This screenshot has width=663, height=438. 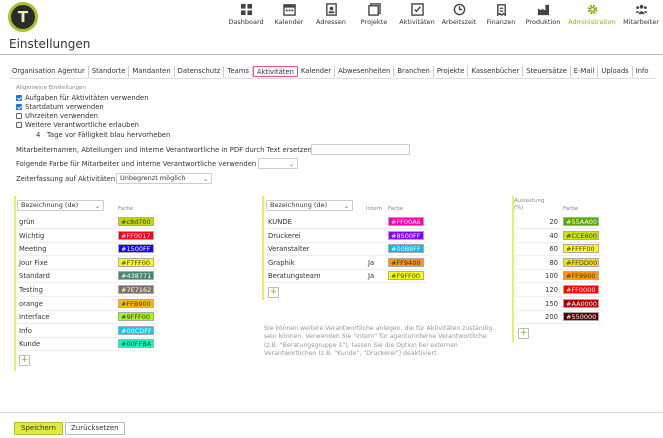 I want to click on tab-kassenbuecher: Kassenbücher, so click(x=496, y=71).